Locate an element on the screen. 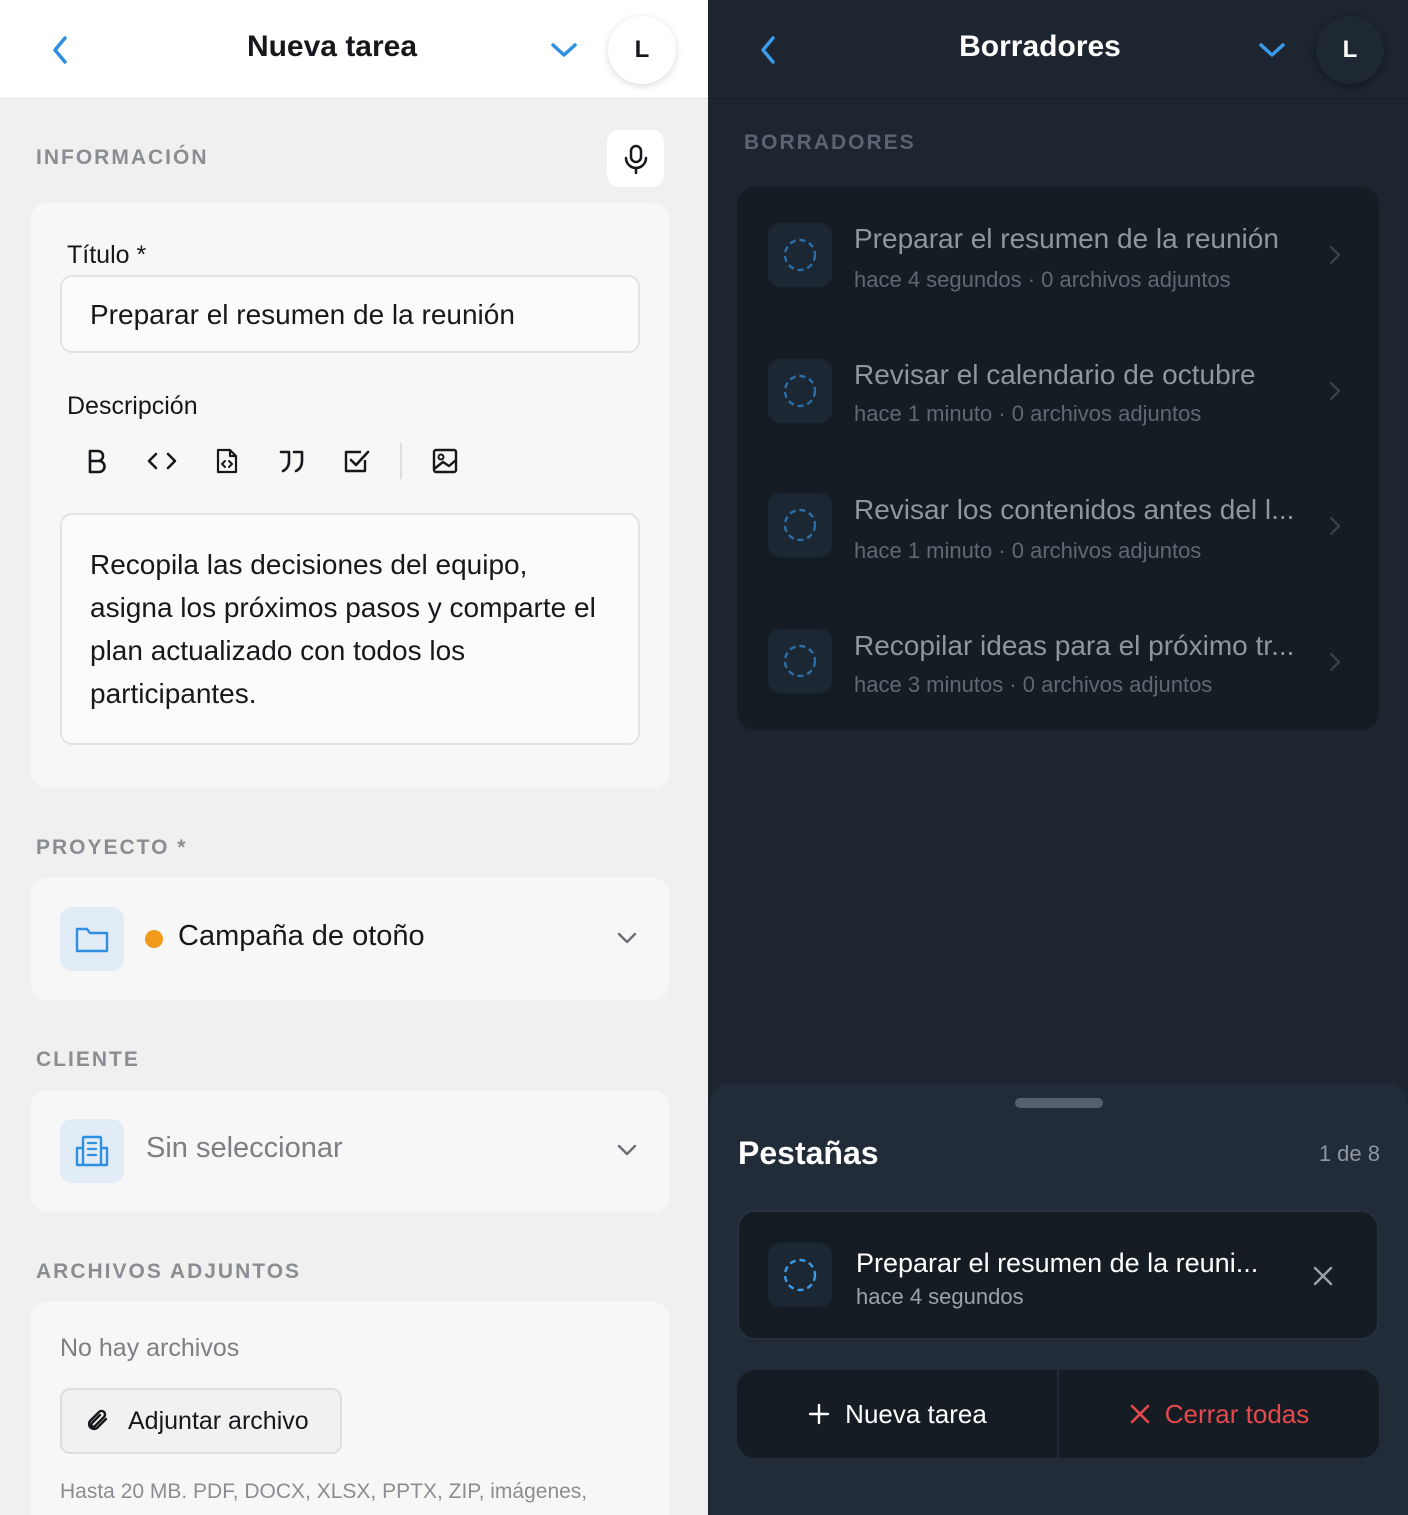 The image size is (1408, 1515). microphone-icon is located at coordinates (635, 159).